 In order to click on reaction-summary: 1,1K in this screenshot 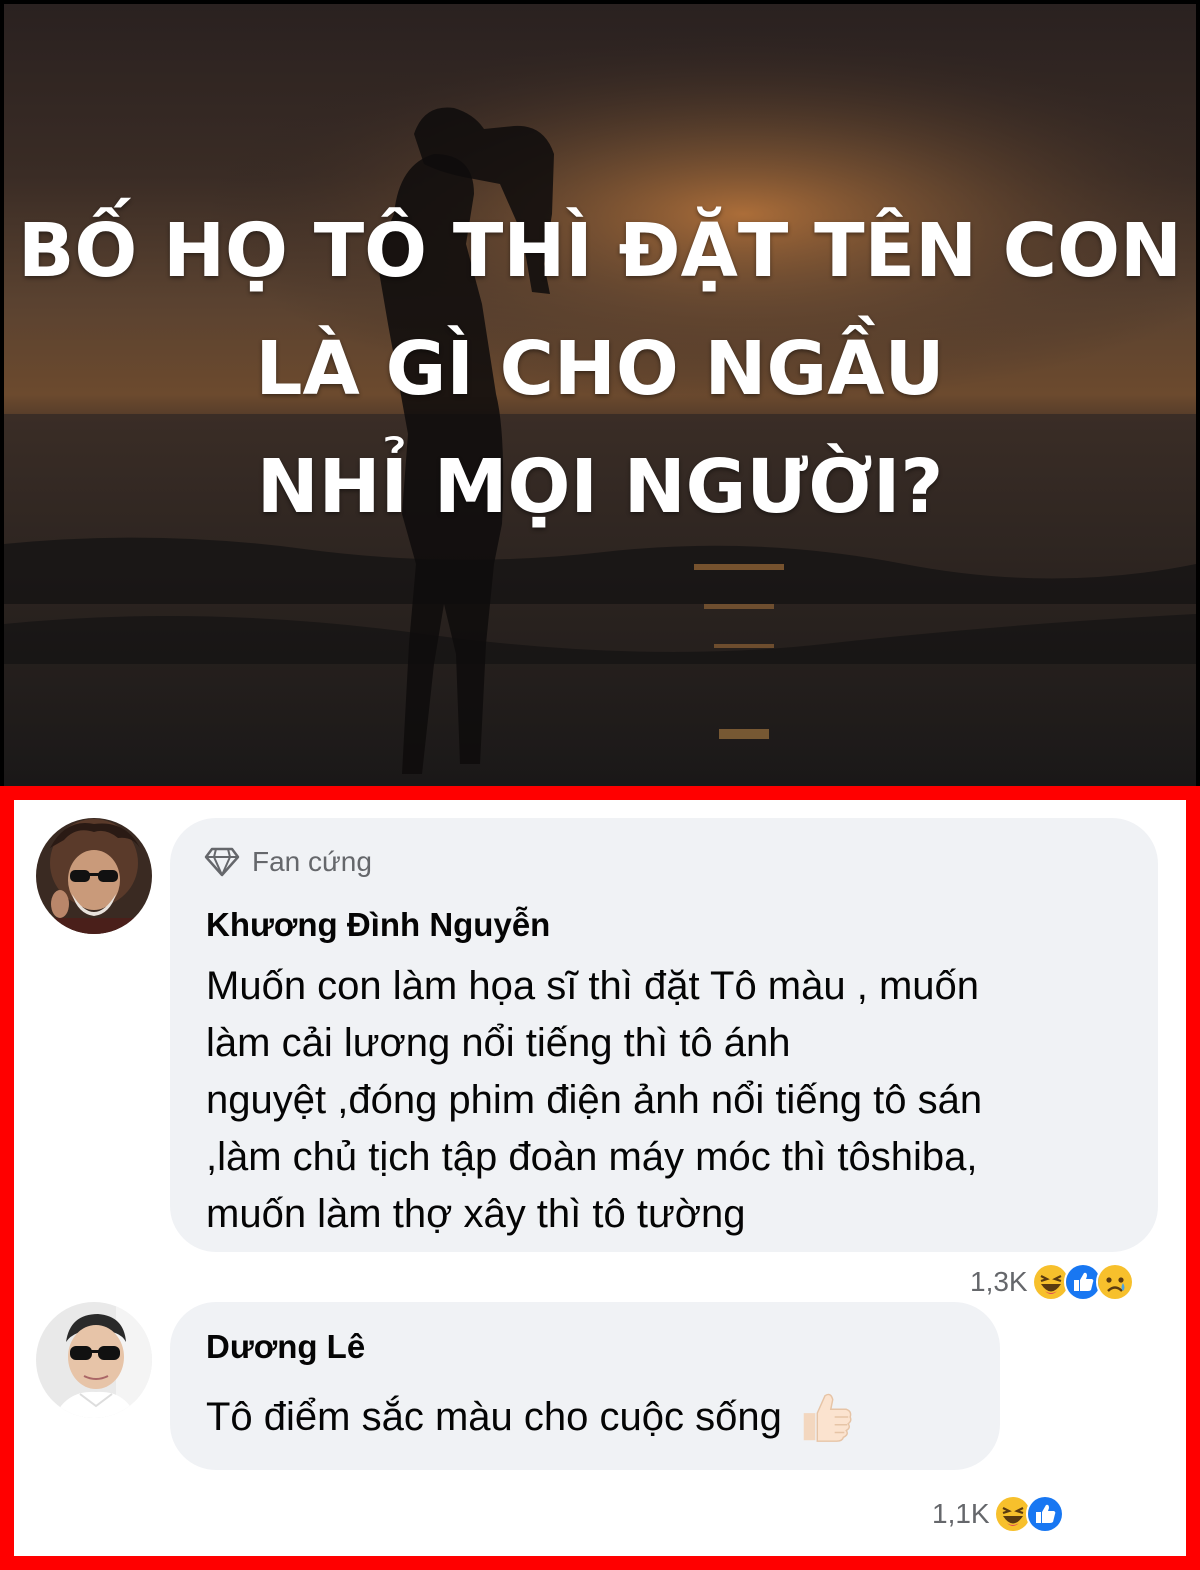, I will do `click(998, 1514)`.